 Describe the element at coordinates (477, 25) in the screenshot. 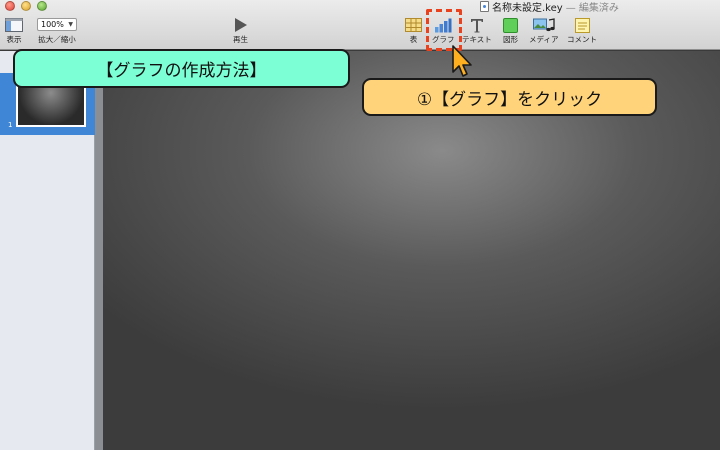

I see `text-icon` at that location.